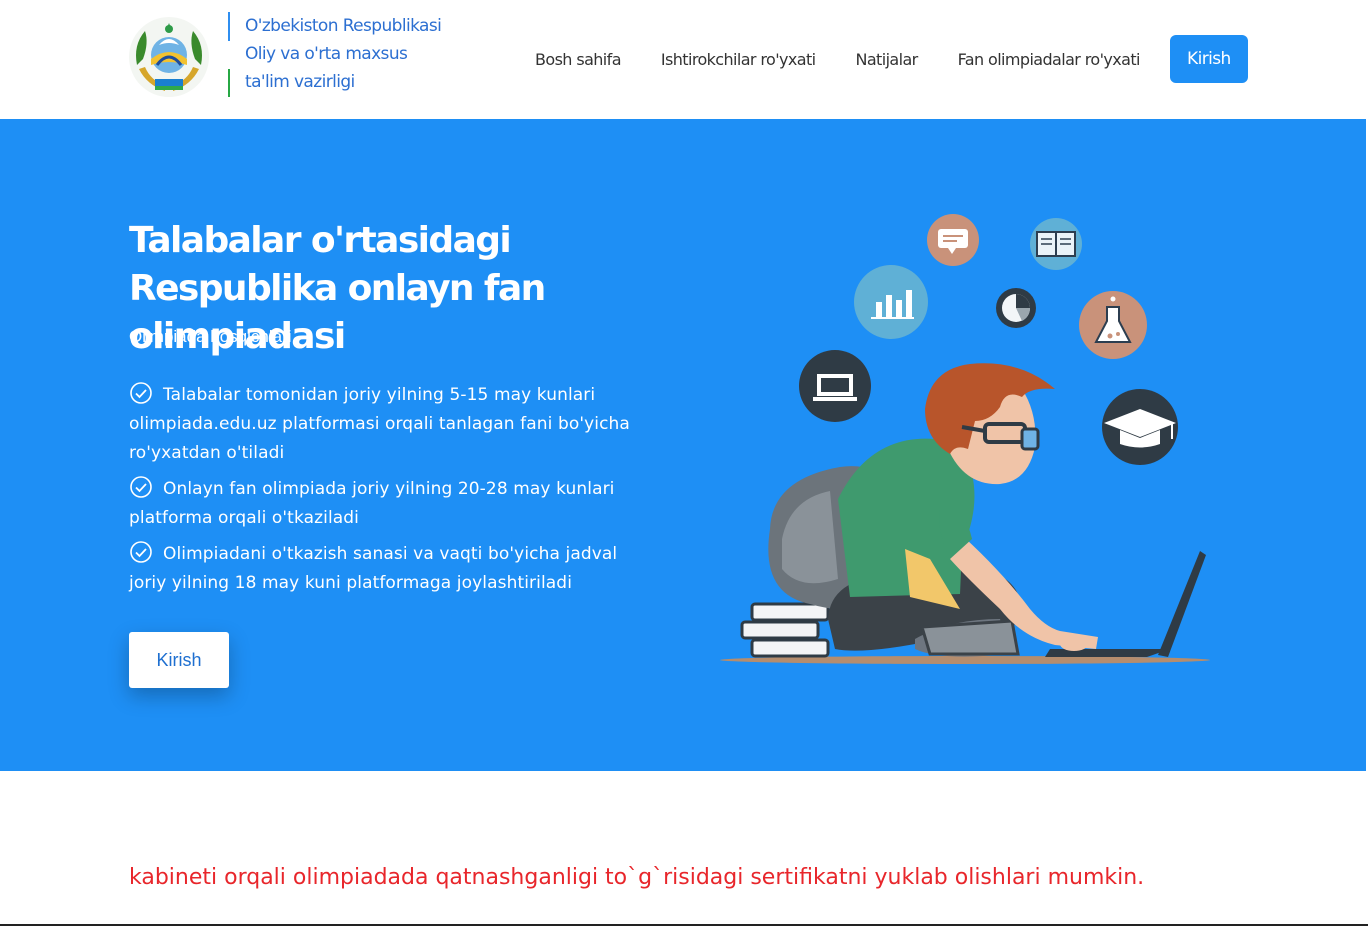  Describe the element at coordinates (169, 57) in the screenshot. I see `state-emblem` at that location.